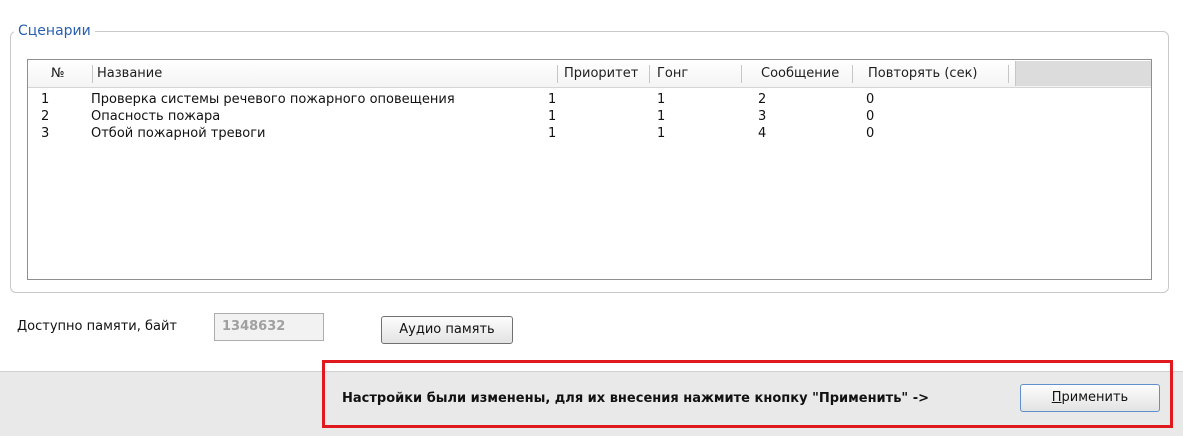 Image resolution: width=1183 pixels, height=436 pixels. Describe the element at coordinates (54, 31) in the screenshot. I see `scenarios-group-title: Сценарии` at that location.